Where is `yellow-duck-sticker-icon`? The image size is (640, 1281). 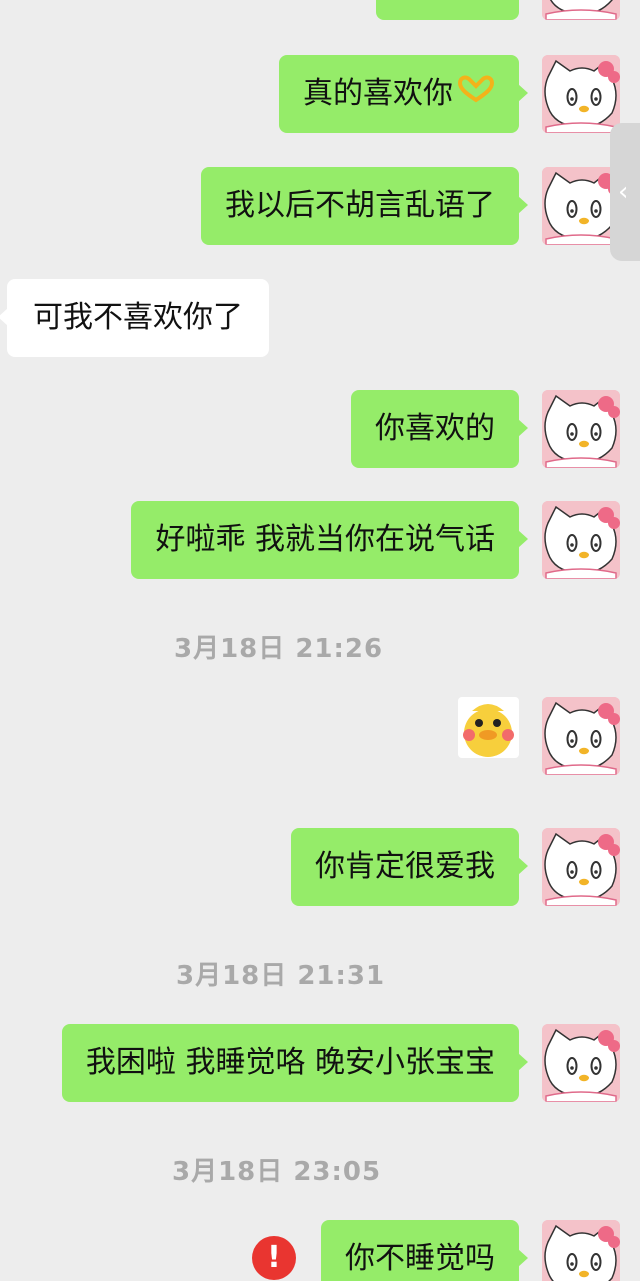 yellow-duck-sticker-icon is located at coordinates (488, 730).